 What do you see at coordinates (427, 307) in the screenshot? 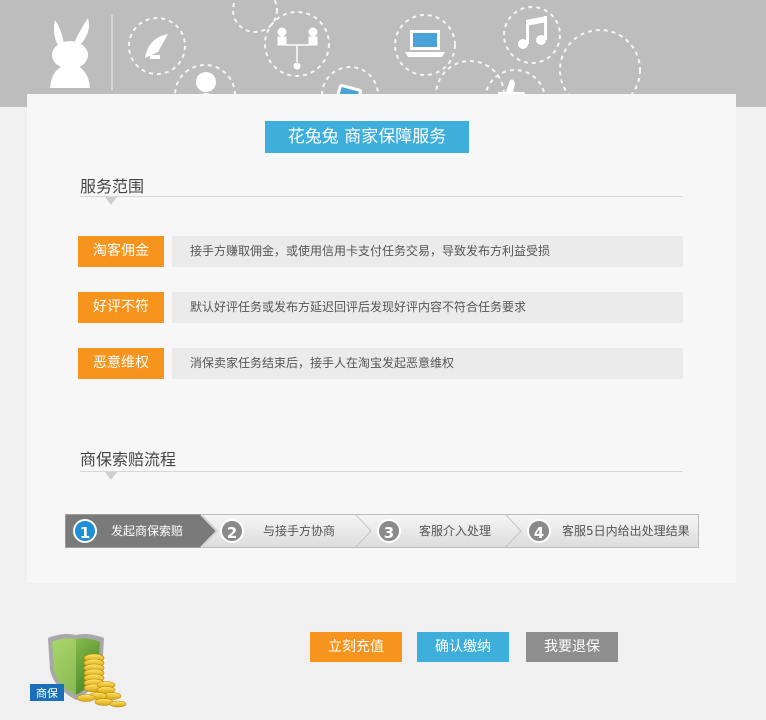
I see `service-description: 默认好评任务或发布方延迟回评后发现好评内容不符合任务要求` at bounding box center [427, 307].